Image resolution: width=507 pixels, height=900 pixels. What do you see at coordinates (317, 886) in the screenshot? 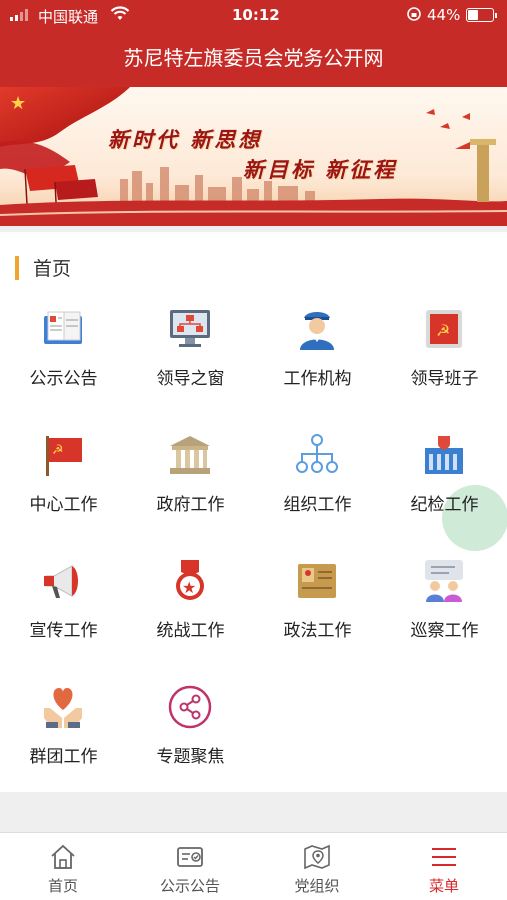
I see `nav-label: 党组织` at bounding box center [317, 886].